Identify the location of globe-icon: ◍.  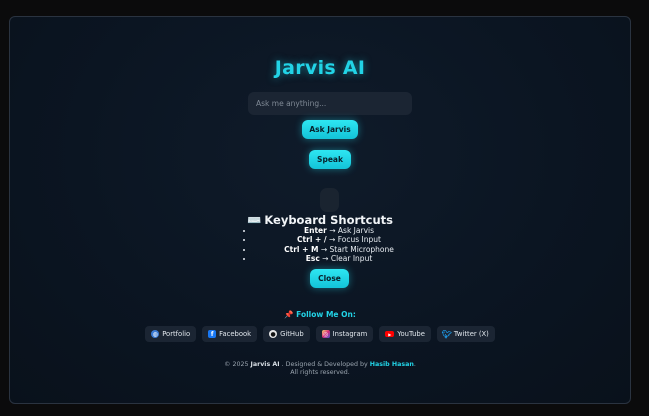
(155, 334).